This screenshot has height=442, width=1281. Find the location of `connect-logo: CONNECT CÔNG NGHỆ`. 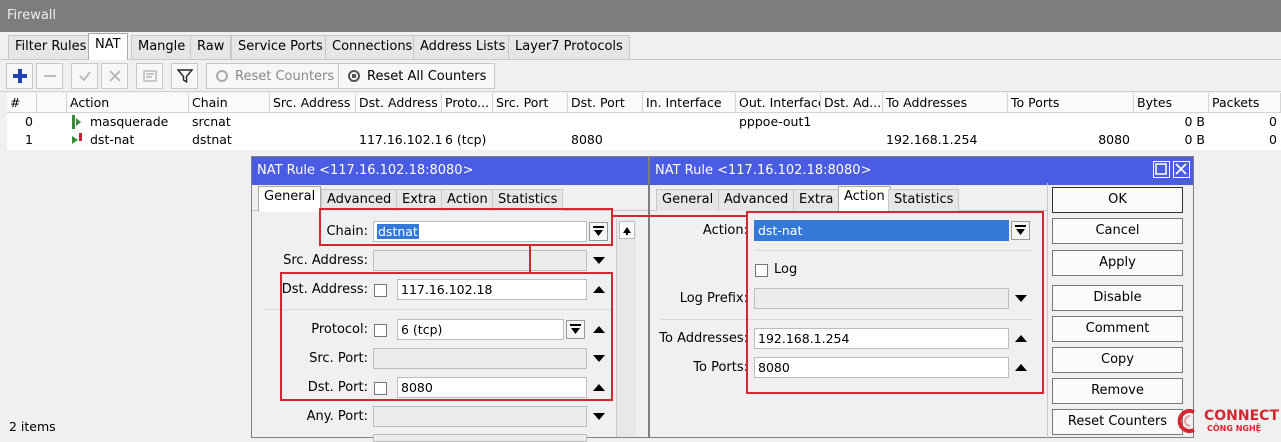

connect-logo: CONNECT CÔNG NGHỆ is located at coordinates (1227, 422).